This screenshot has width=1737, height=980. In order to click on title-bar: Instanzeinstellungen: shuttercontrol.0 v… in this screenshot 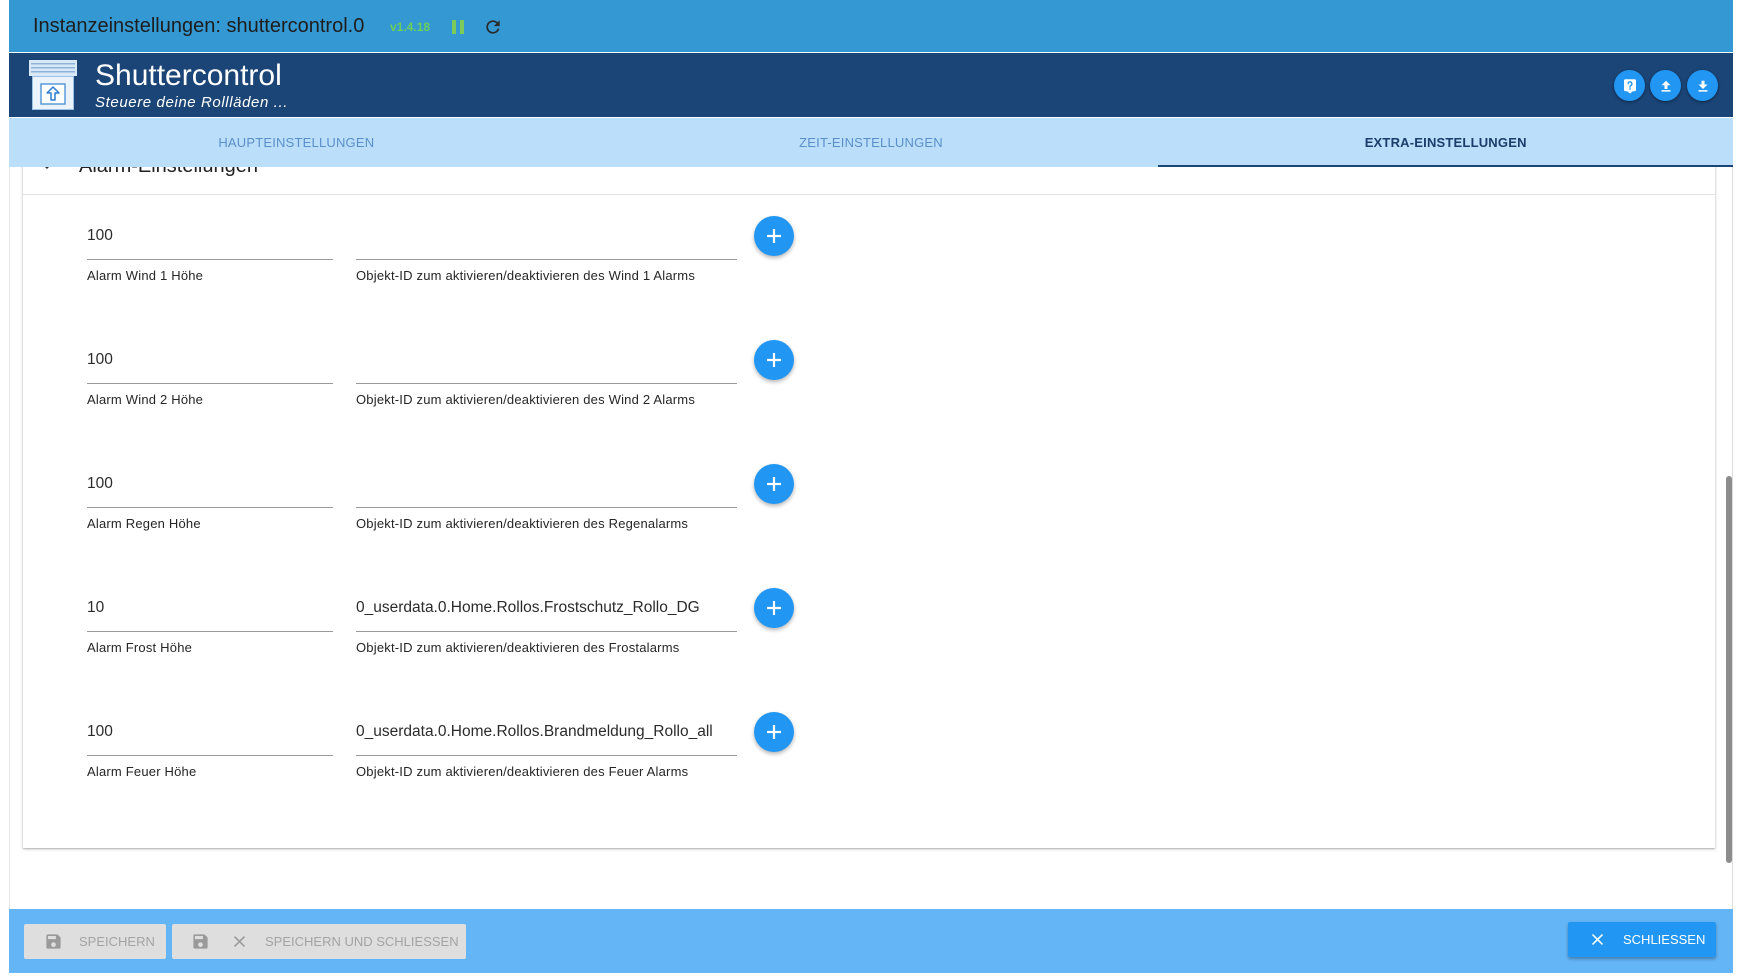, I will do `click(871, 26)`.